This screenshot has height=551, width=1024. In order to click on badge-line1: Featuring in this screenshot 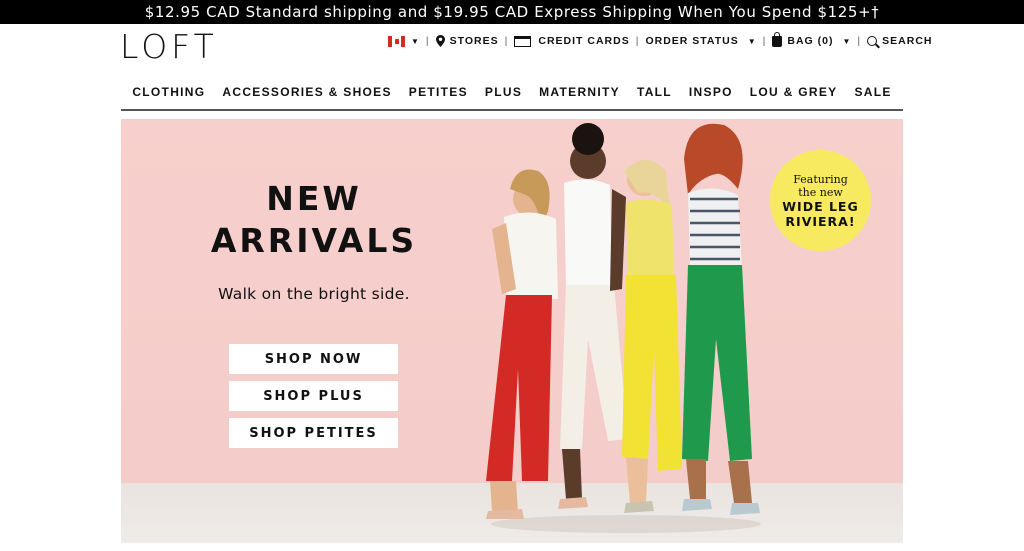, I will do `click(820, 179)`.